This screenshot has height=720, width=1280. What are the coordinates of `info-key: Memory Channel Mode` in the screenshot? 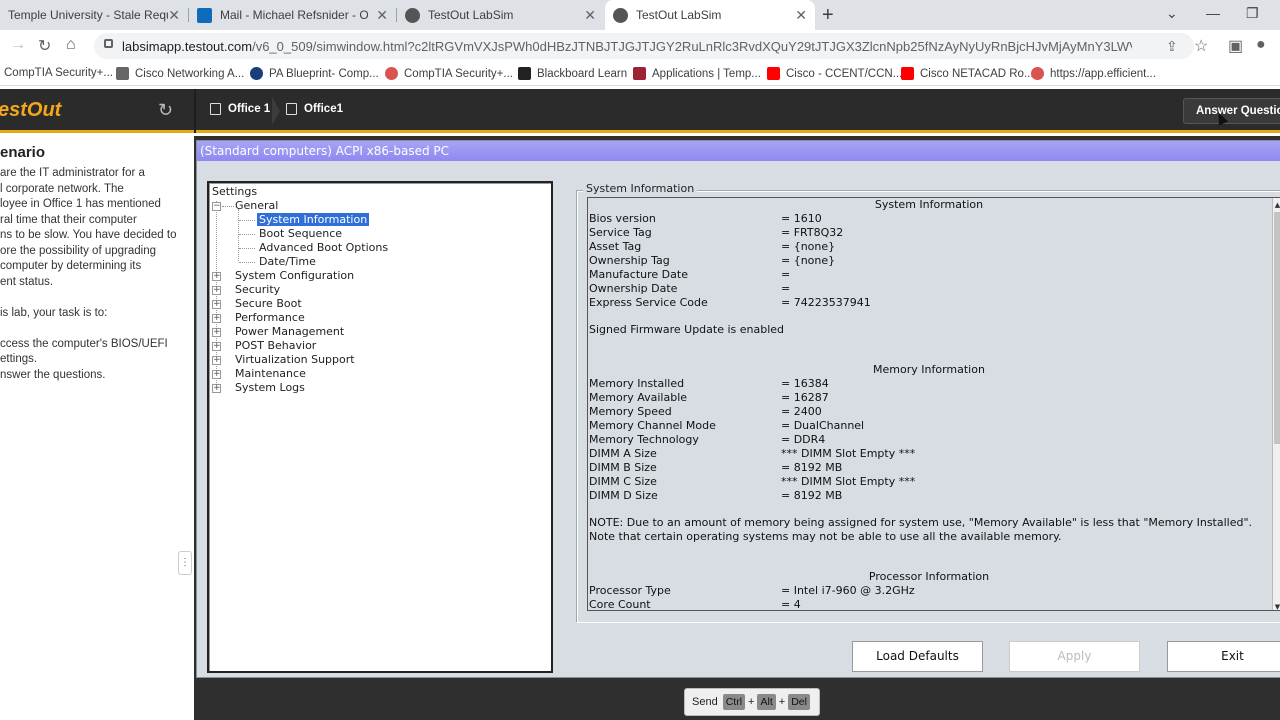 It's located at (652, 425).